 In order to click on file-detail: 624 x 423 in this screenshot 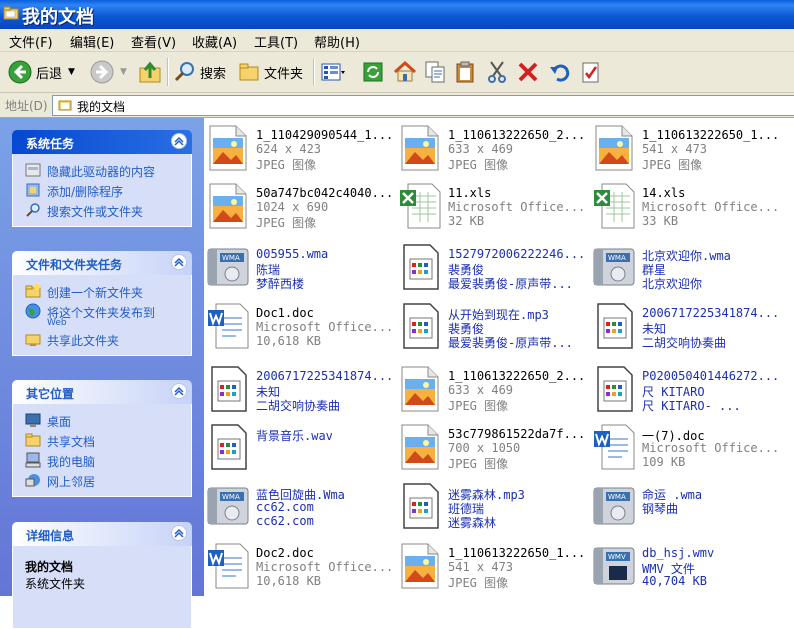, I will do `click(289, 149)`.